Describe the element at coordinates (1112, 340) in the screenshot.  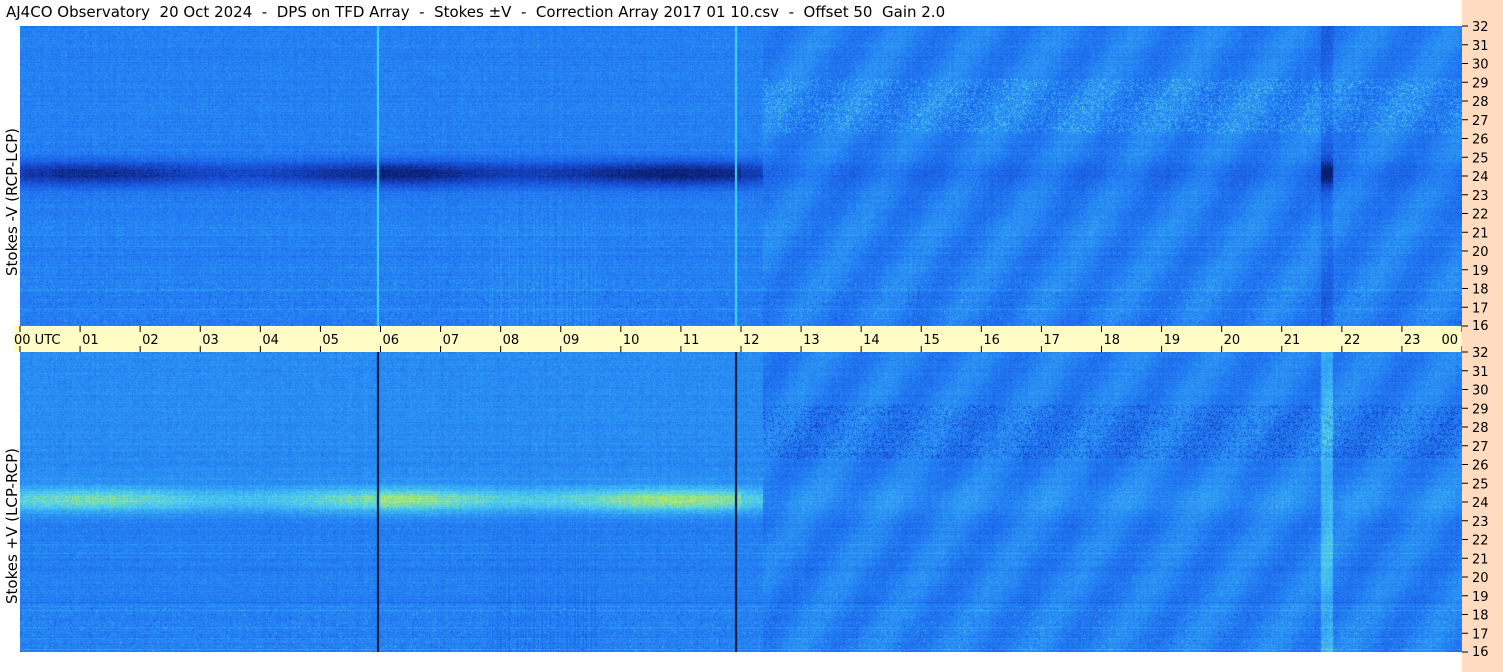
I see `utc-tick-label: 18` at that location.